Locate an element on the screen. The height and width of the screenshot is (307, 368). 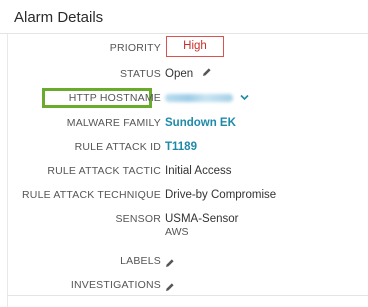
row-sensor: SENSOR USMA-Sensor AWS is located at coordinates (188, 227).